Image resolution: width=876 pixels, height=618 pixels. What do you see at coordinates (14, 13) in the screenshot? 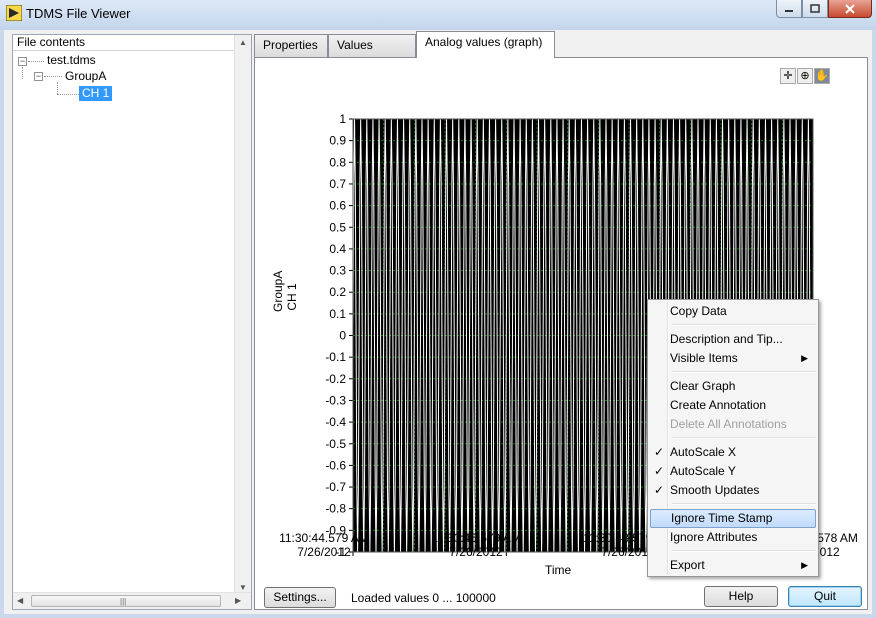
I see `labview-app-icon` at bounding box center [14, 13].